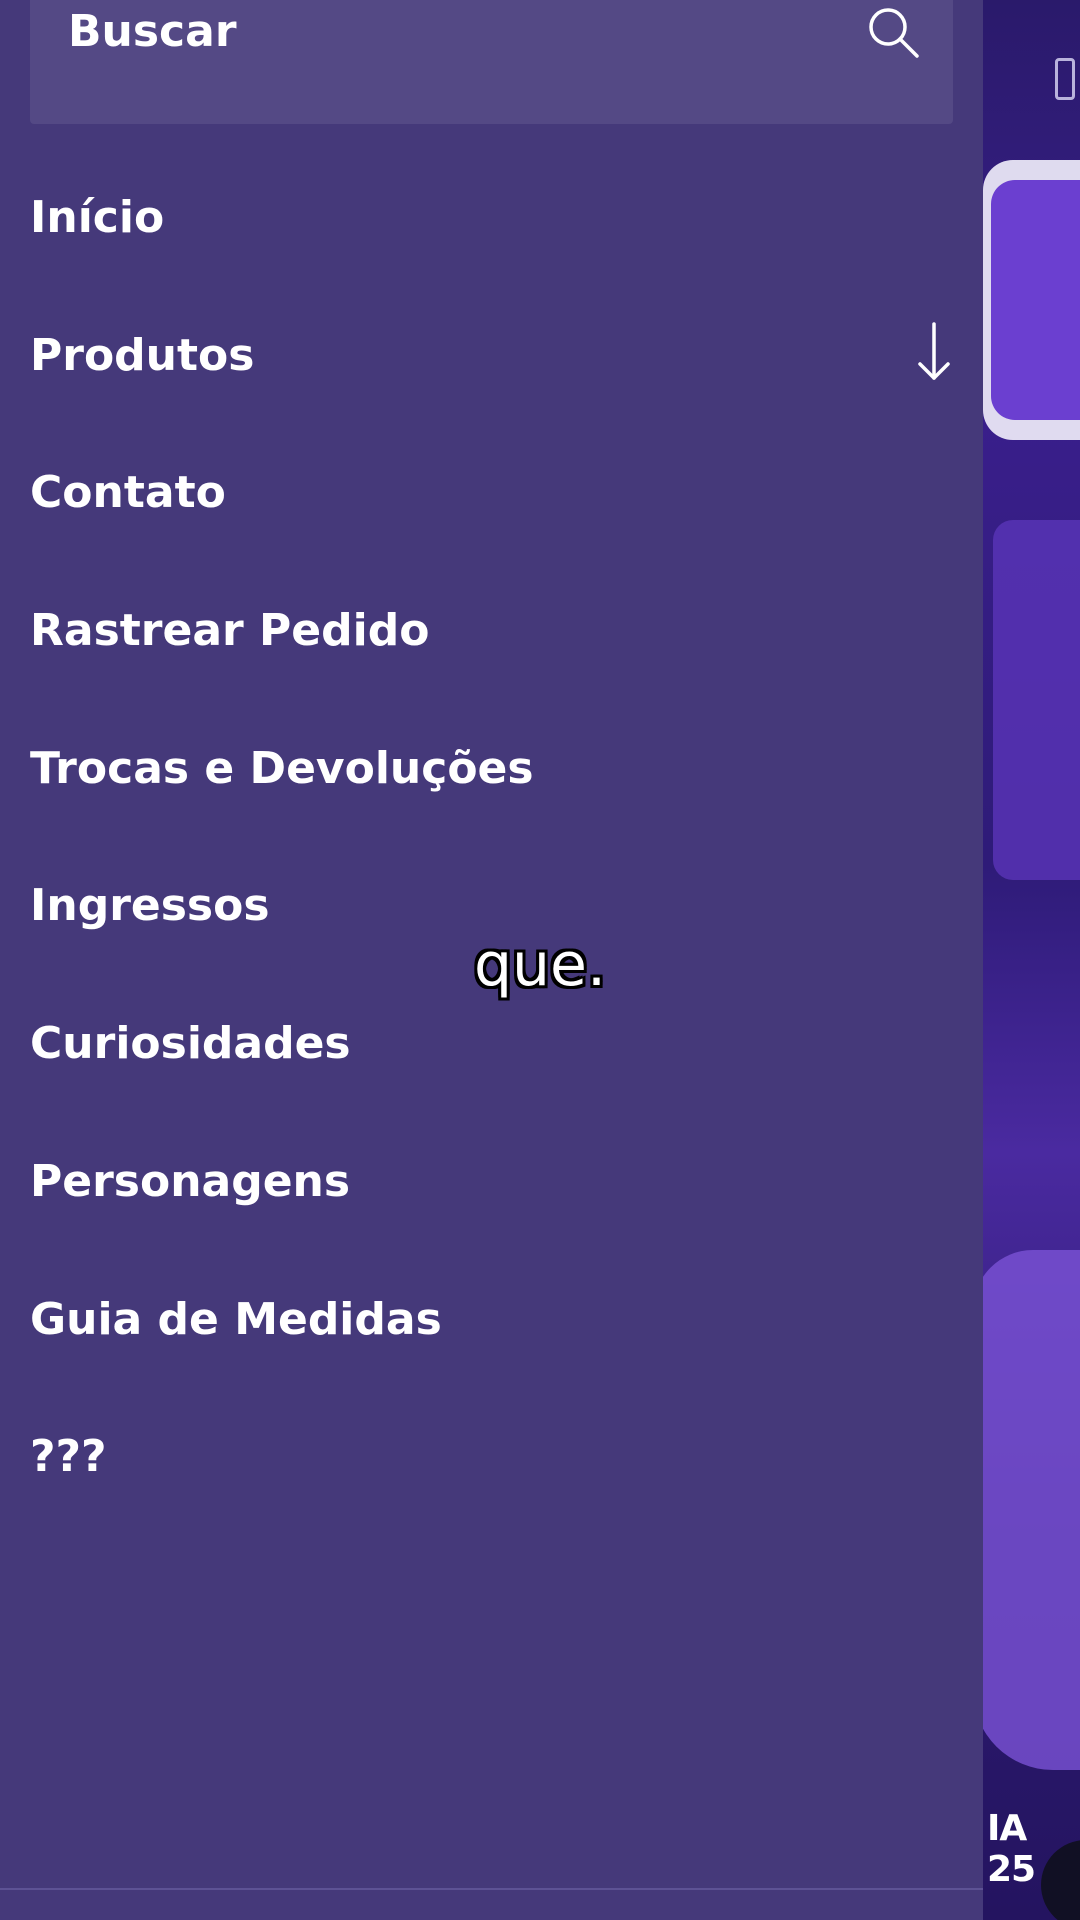 This screenshot has height=1920, width=1080. What do you see at coordinates (230, 631) in the screenshot?
I see `menu-item-label: Rastrear Pedido` at bounding box center [230, 631].